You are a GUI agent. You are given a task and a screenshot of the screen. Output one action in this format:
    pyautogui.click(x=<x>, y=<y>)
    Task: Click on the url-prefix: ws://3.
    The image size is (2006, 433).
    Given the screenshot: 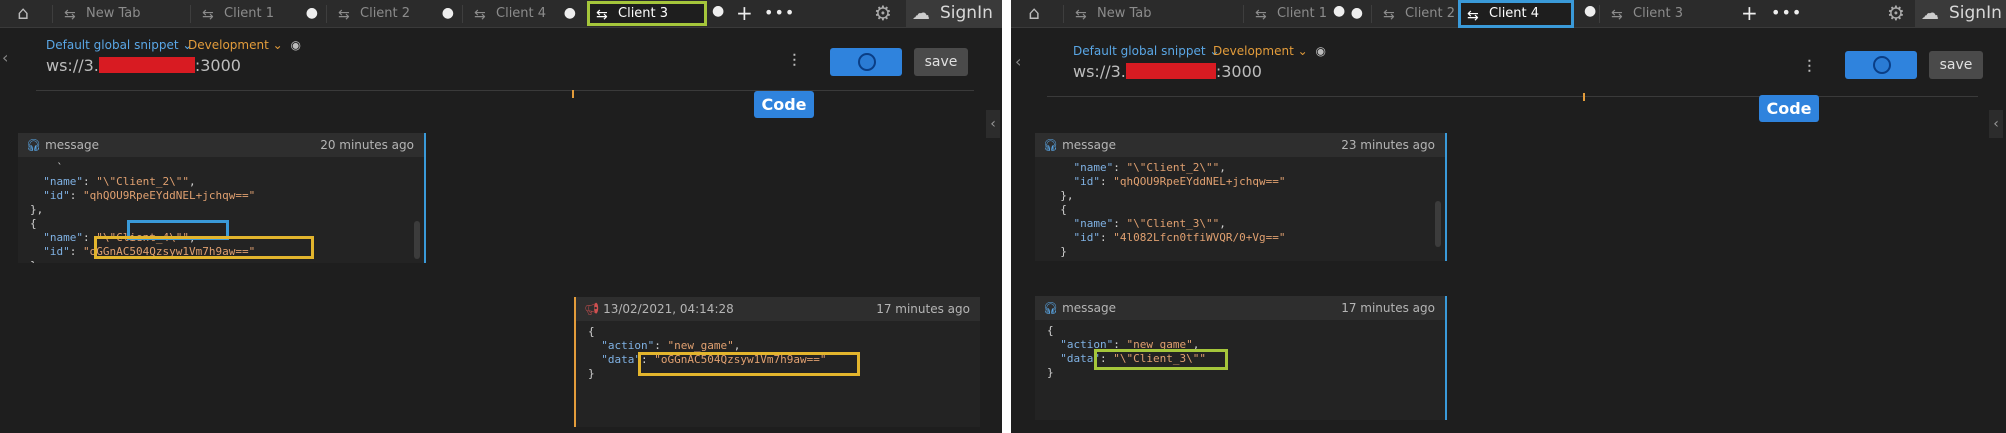 What is the action you would take?
    pyautogui.click(x=72, y=65)
    